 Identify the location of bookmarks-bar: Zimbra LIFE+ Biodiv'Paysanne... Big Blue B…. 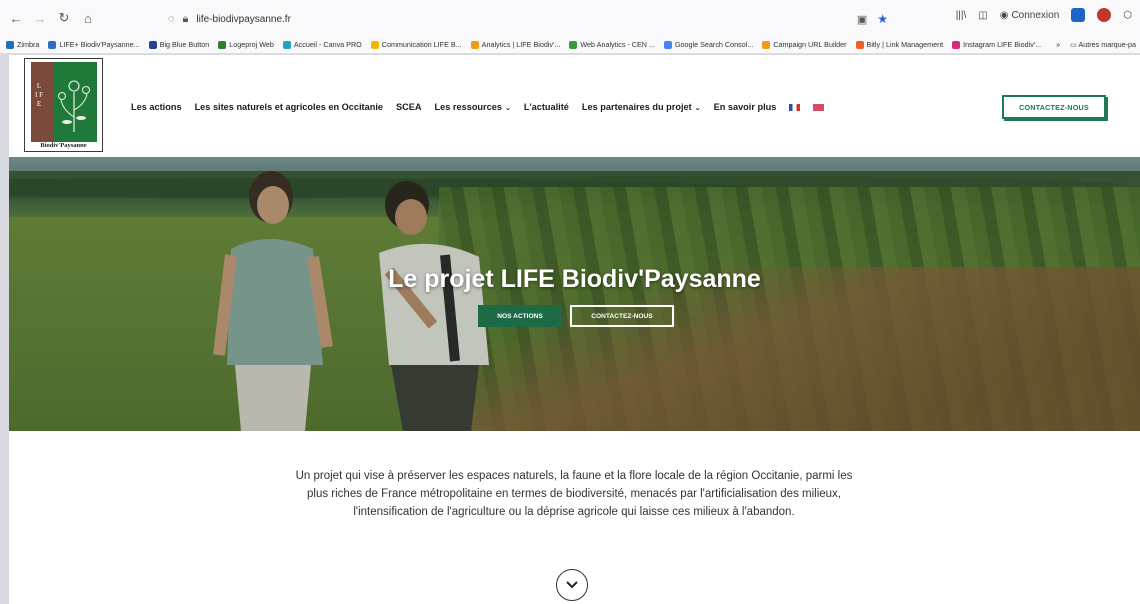
(570, 45).